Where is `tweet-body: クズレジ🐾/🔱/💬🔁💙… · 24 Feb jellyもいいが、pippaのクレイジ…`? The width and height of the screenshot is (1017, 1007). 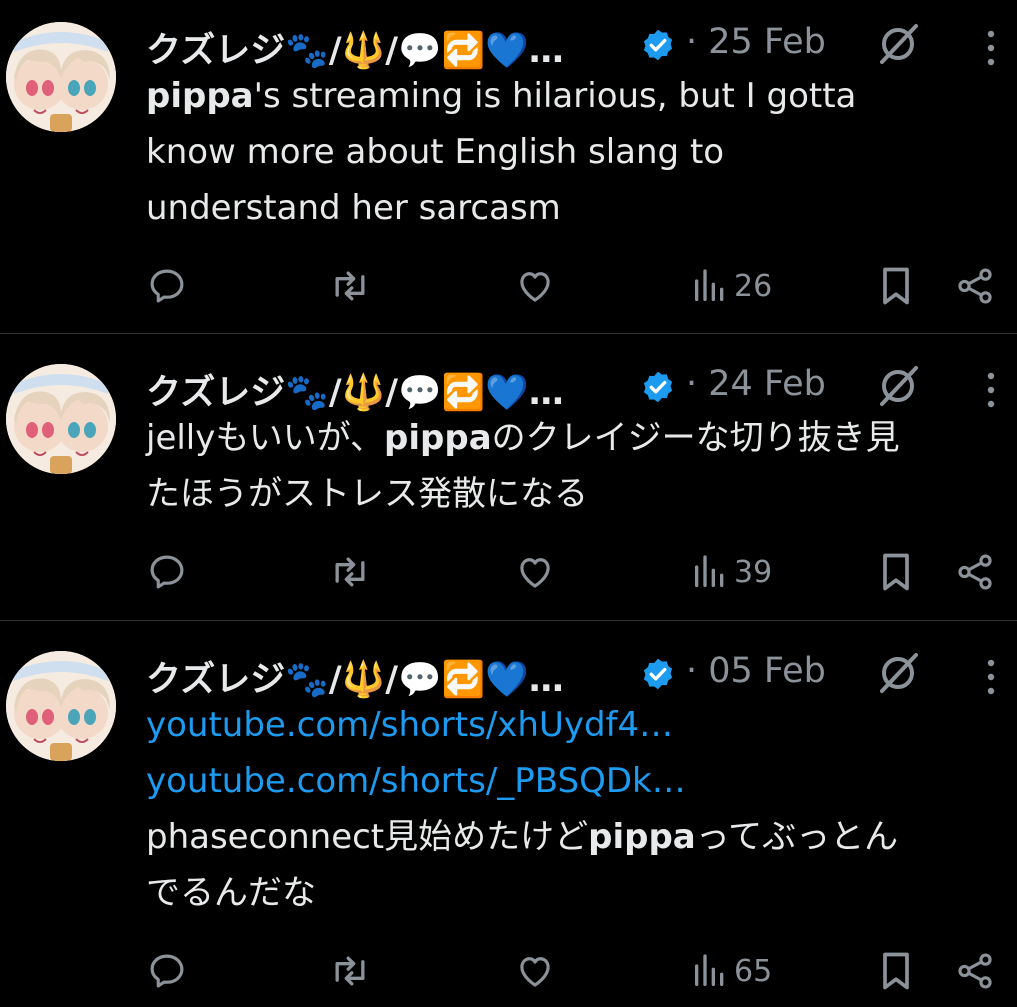 tweet-body: クズレジ🐾/🔱/💬🔁💙… · 24 Feb jellyもいいが、pippaのクレイジ… is located at coordinates (578, 441).